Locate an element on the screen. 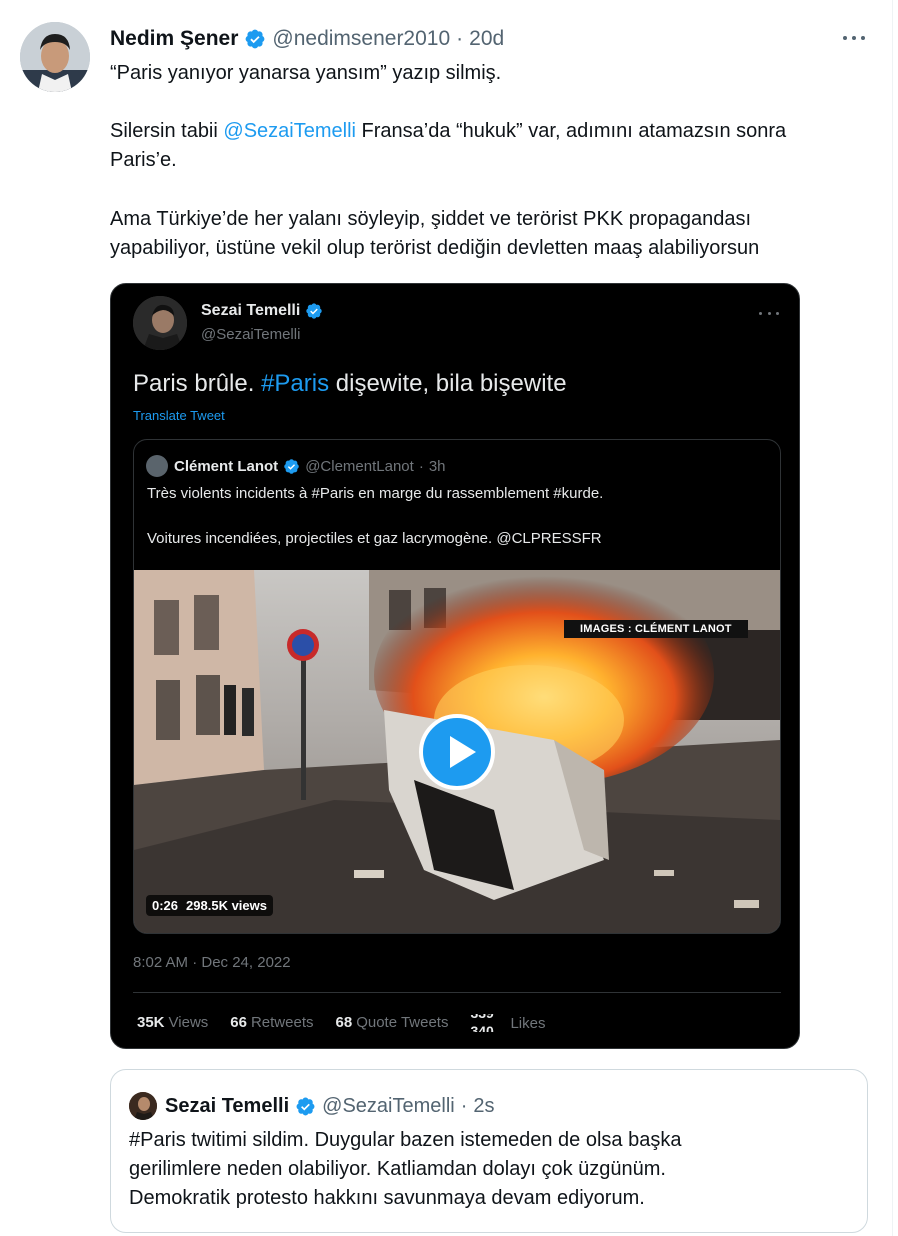  quoted-header: Clément Lanot @ClementLanot · 3h is located at coordinates (296, 466).